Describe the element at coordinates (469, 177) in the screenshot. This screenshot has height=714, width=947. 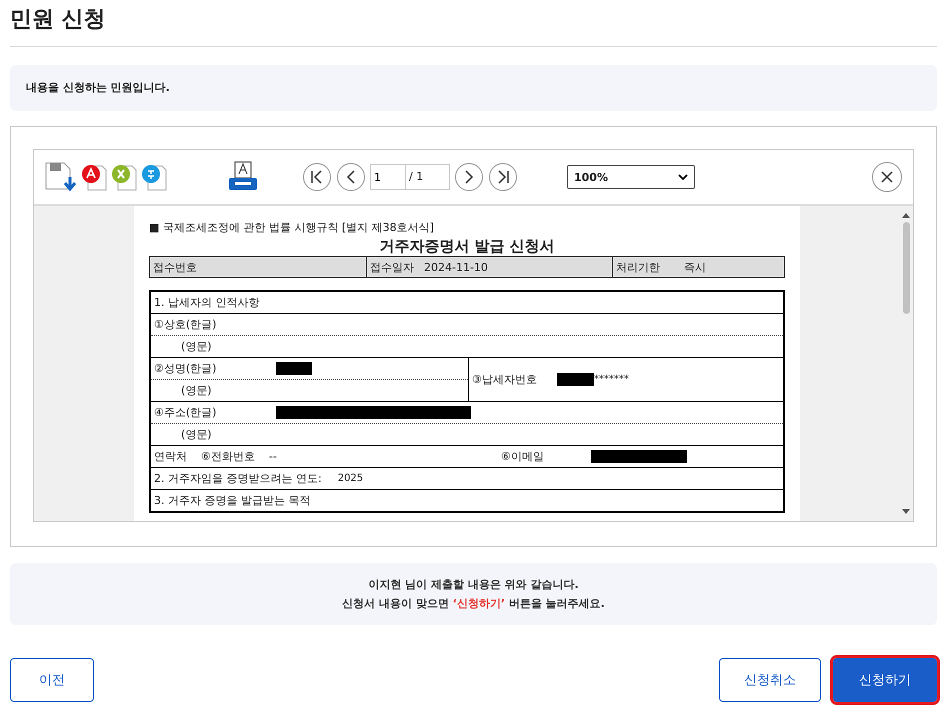
I see `next-page-icon` at that location.